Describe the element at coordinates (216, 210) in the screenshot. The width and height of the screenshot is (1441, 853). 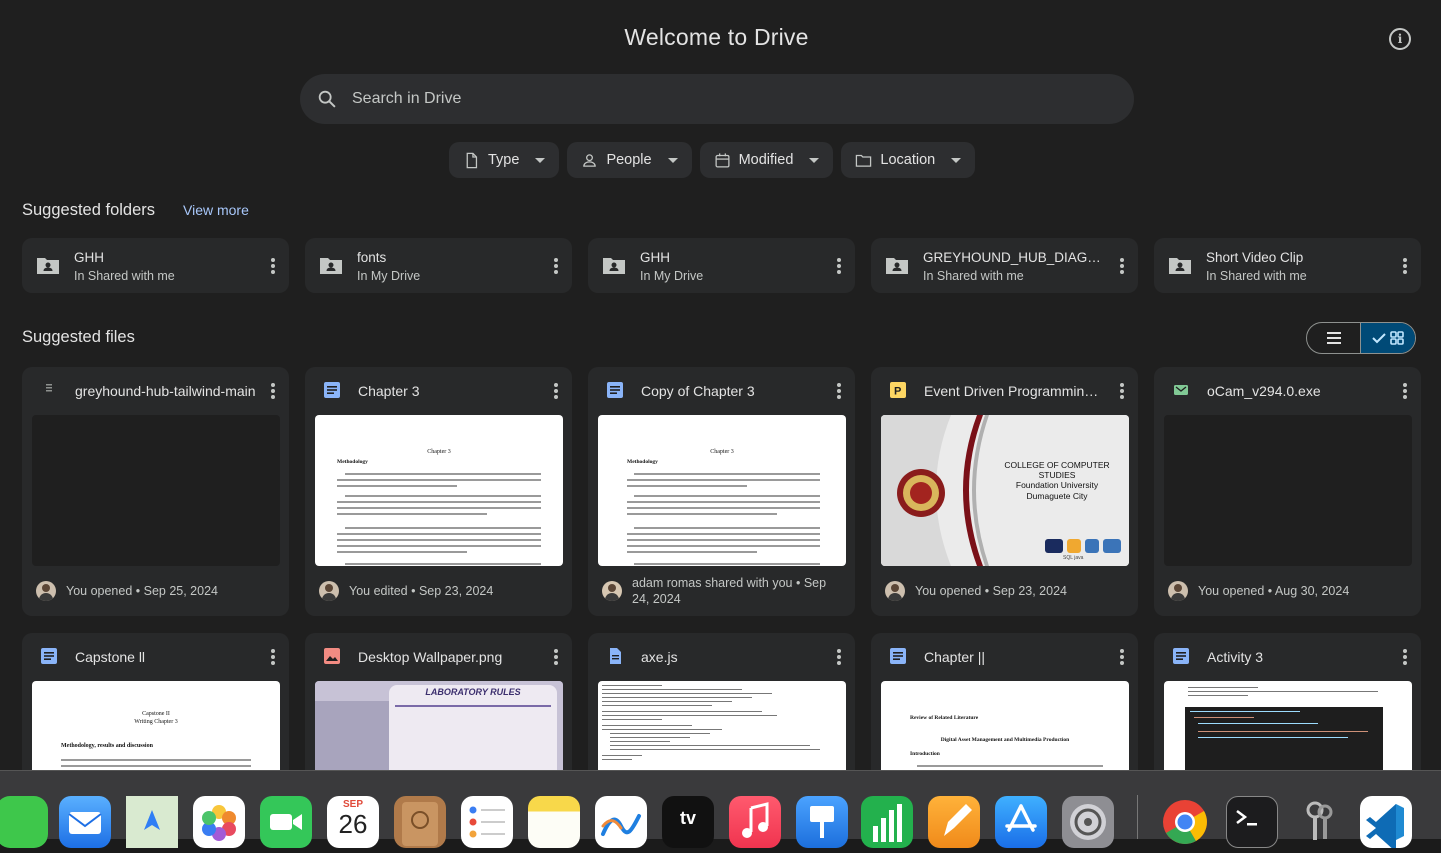
I see `view-more-link: View more` at that location.